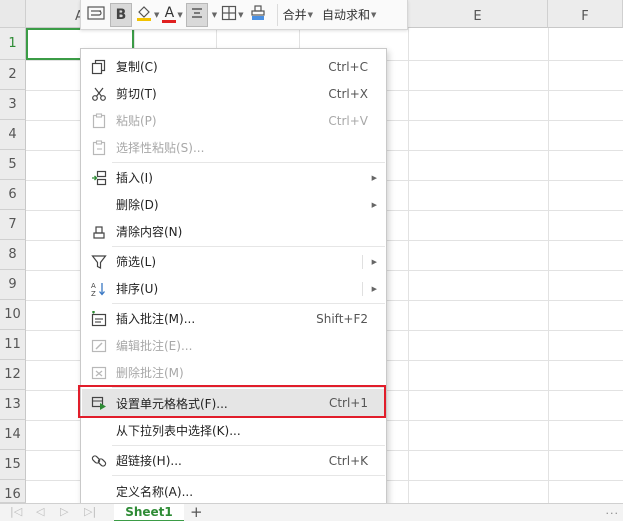 Image resolution: width=623 pixels, height=521 pixels. What do you see at coordinates (233, 204) in the screenshot?
I see `menu-item-delete: 删除(D) ▶` at bounding box center [233, 204].